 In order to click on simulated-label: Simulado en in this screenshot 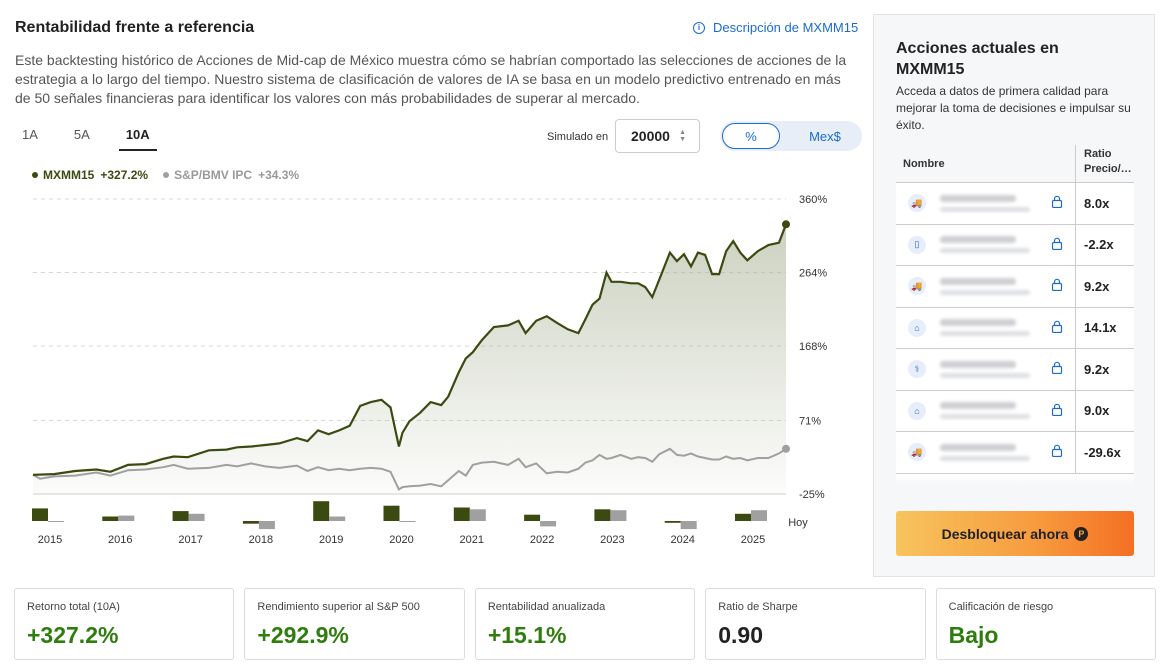, I will do `click(578, 137)`.